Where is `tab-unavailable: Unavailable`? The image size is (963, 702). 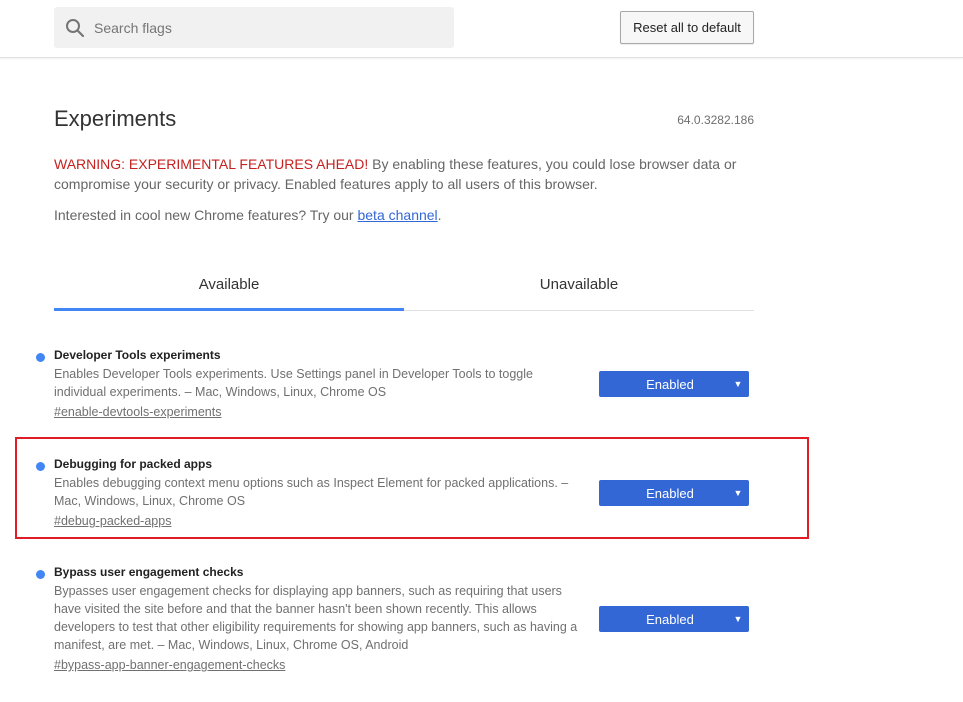
tab-unavailable: Unavailable is located at coordinates (579, 286).